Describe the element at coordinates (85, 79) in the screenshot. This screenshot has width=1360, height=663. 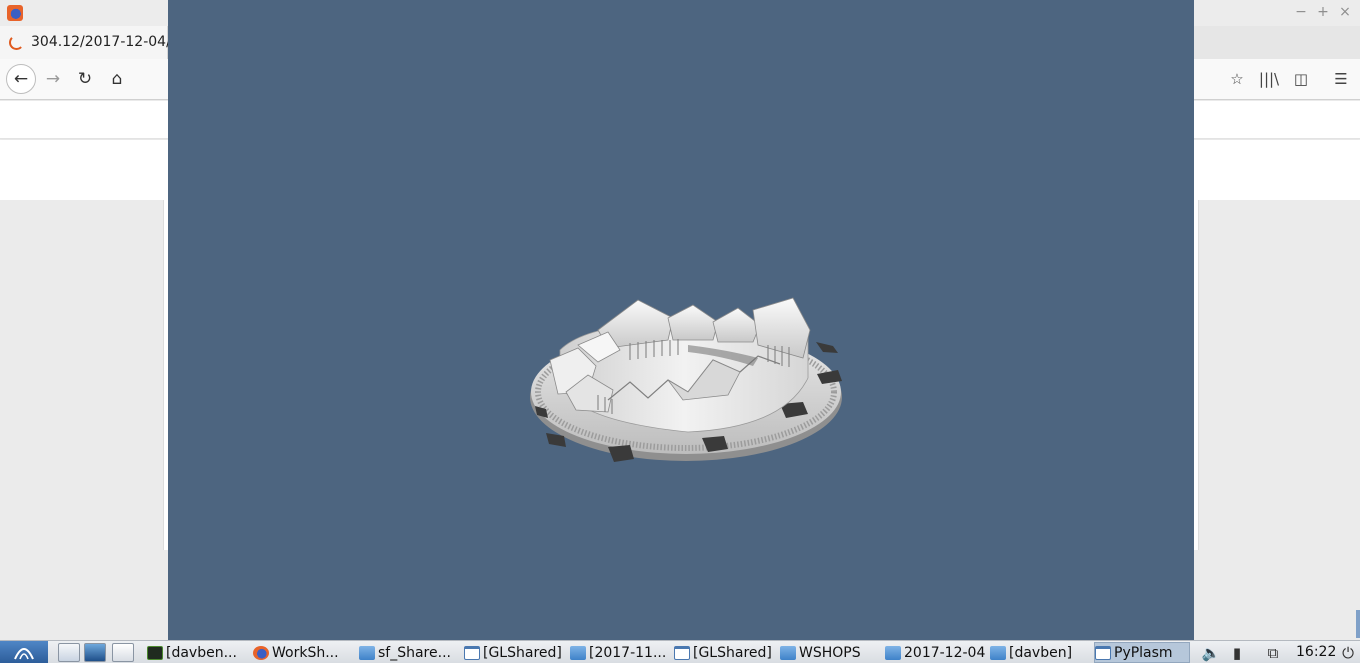
I see `reload-button: ↻` at that location.